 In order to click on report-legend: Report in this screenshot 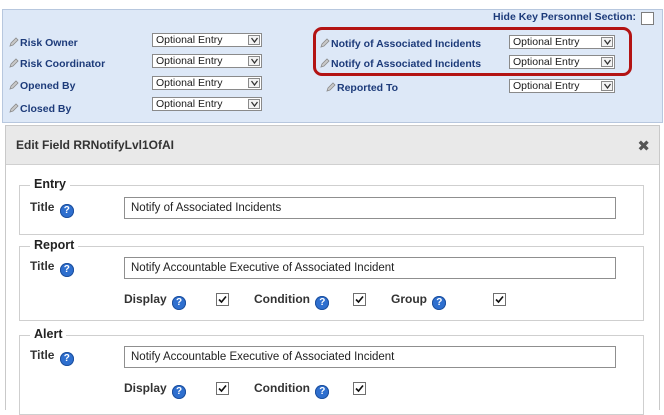, I will do `click(54, 245)`.